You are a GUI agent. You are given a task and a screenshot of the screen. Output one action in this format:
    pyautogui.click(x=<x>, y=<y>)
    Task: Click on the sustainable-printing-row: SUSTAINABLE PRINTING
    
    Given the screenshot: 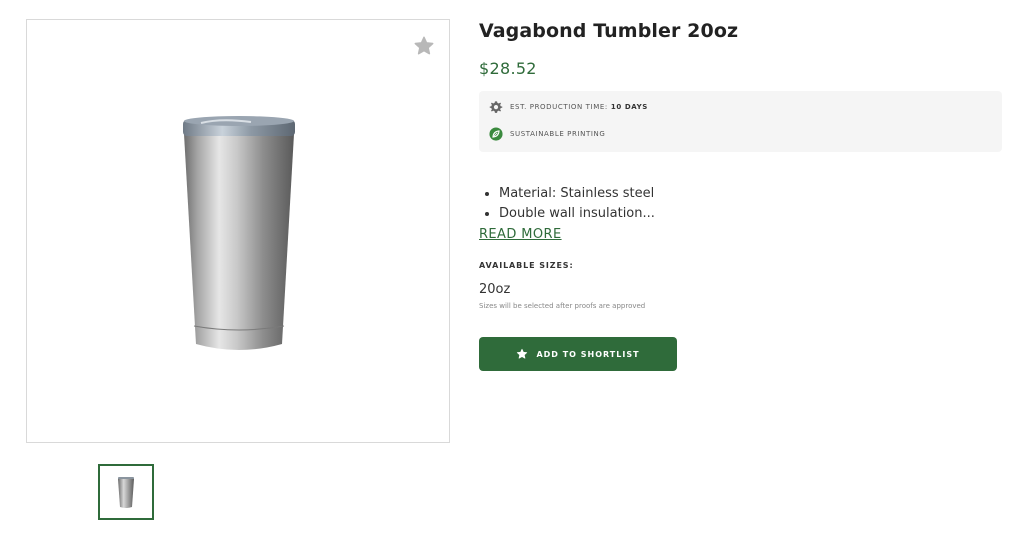 What is the action you would take?
    pyautogui.click(x=547, y=134)
    